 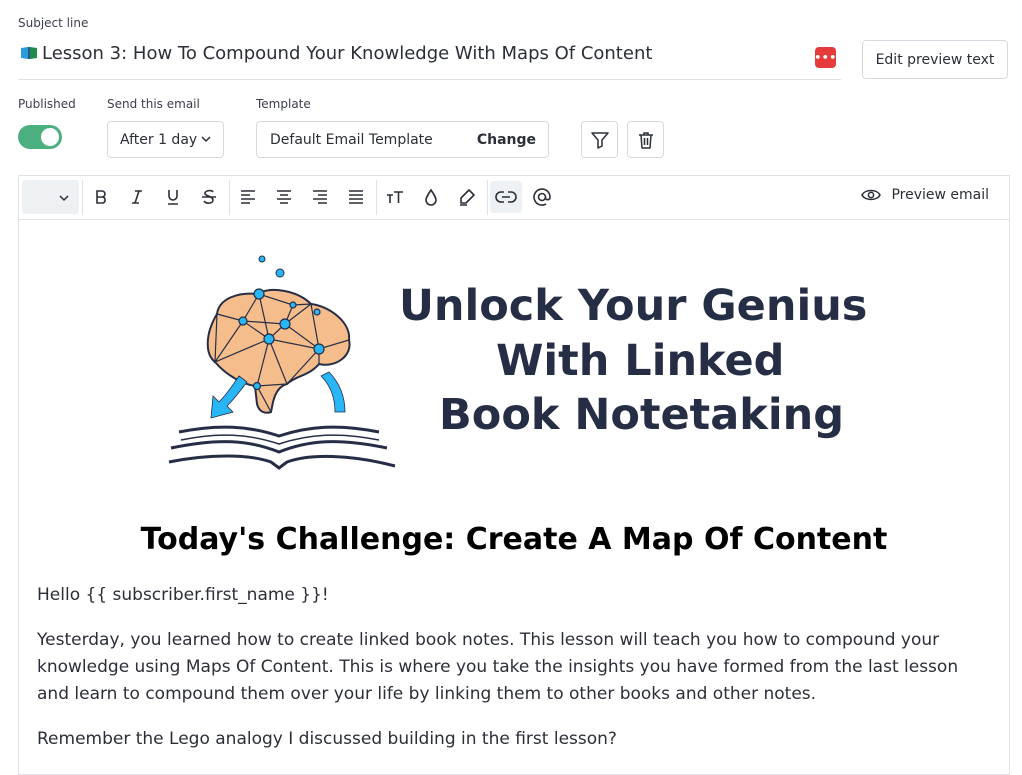 What do you see at coordinates (137, 197) in the screenshot?
I see `italic-icon` at bounding box center [137, 197].